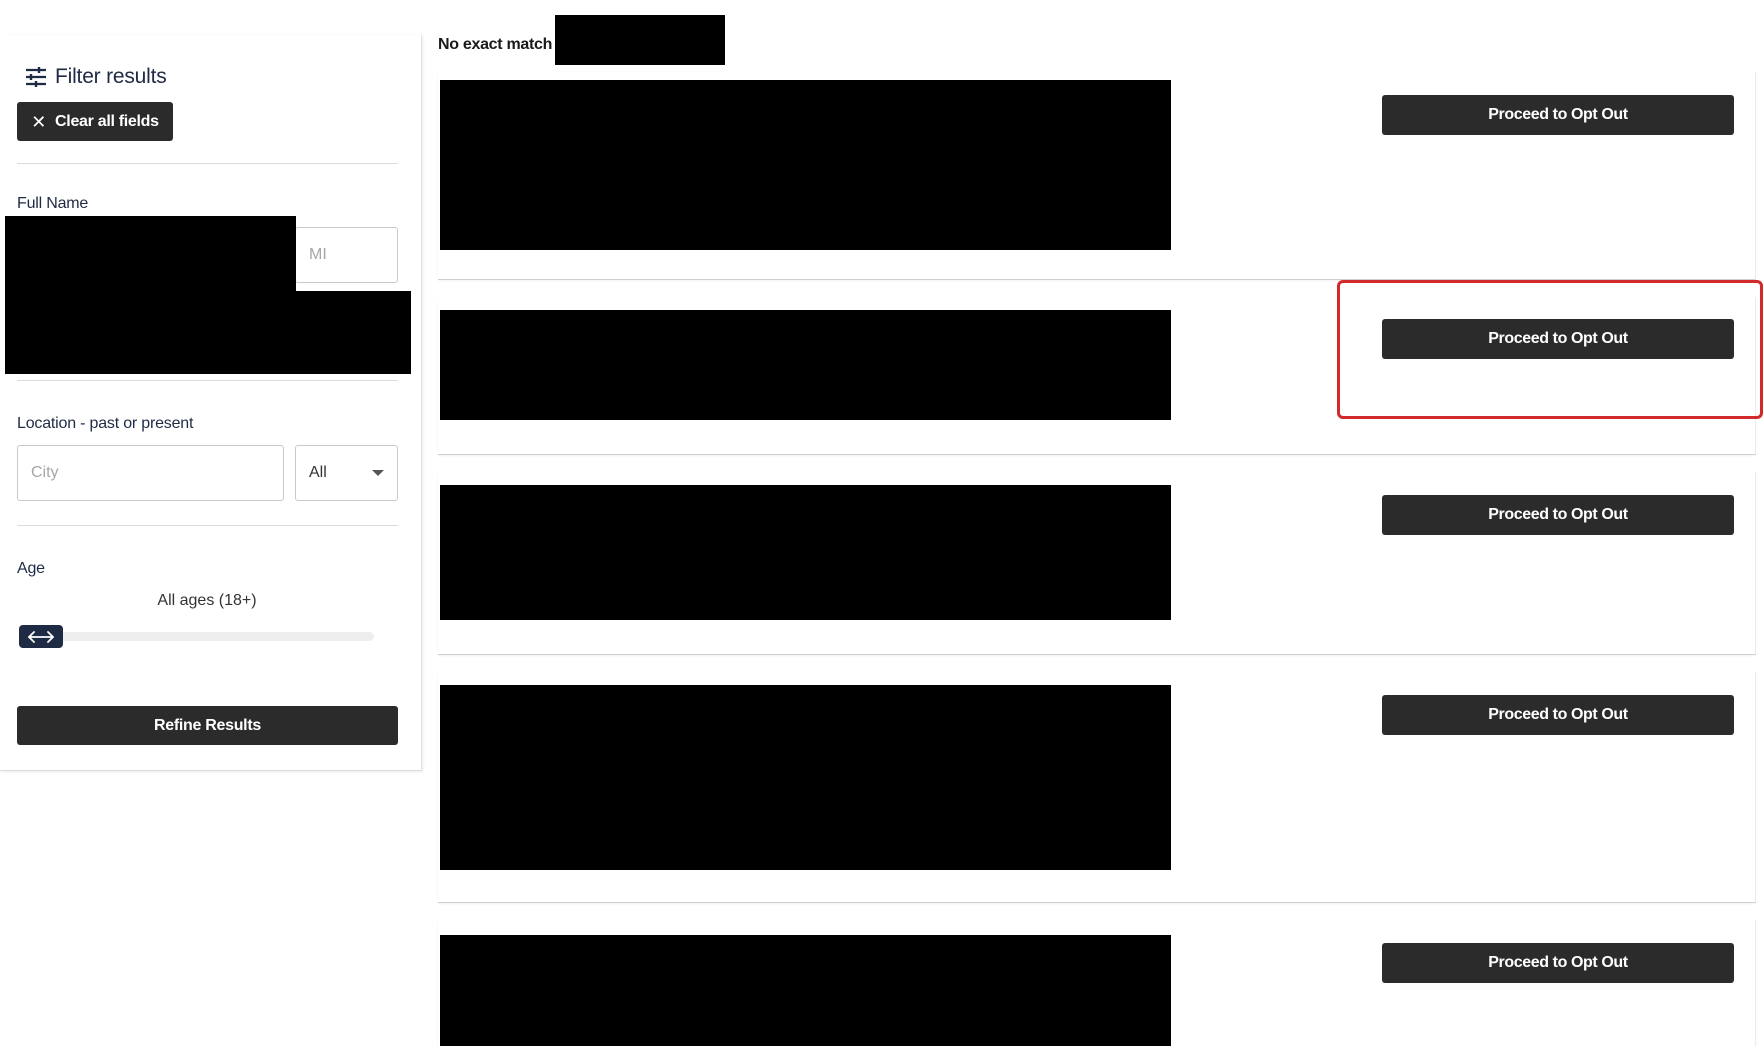 The image size is (1763, 1046). What do you see at coordinates (346, 255) in the screenshot?
I see `middle-initial-input` at bounding box center [346, 255].